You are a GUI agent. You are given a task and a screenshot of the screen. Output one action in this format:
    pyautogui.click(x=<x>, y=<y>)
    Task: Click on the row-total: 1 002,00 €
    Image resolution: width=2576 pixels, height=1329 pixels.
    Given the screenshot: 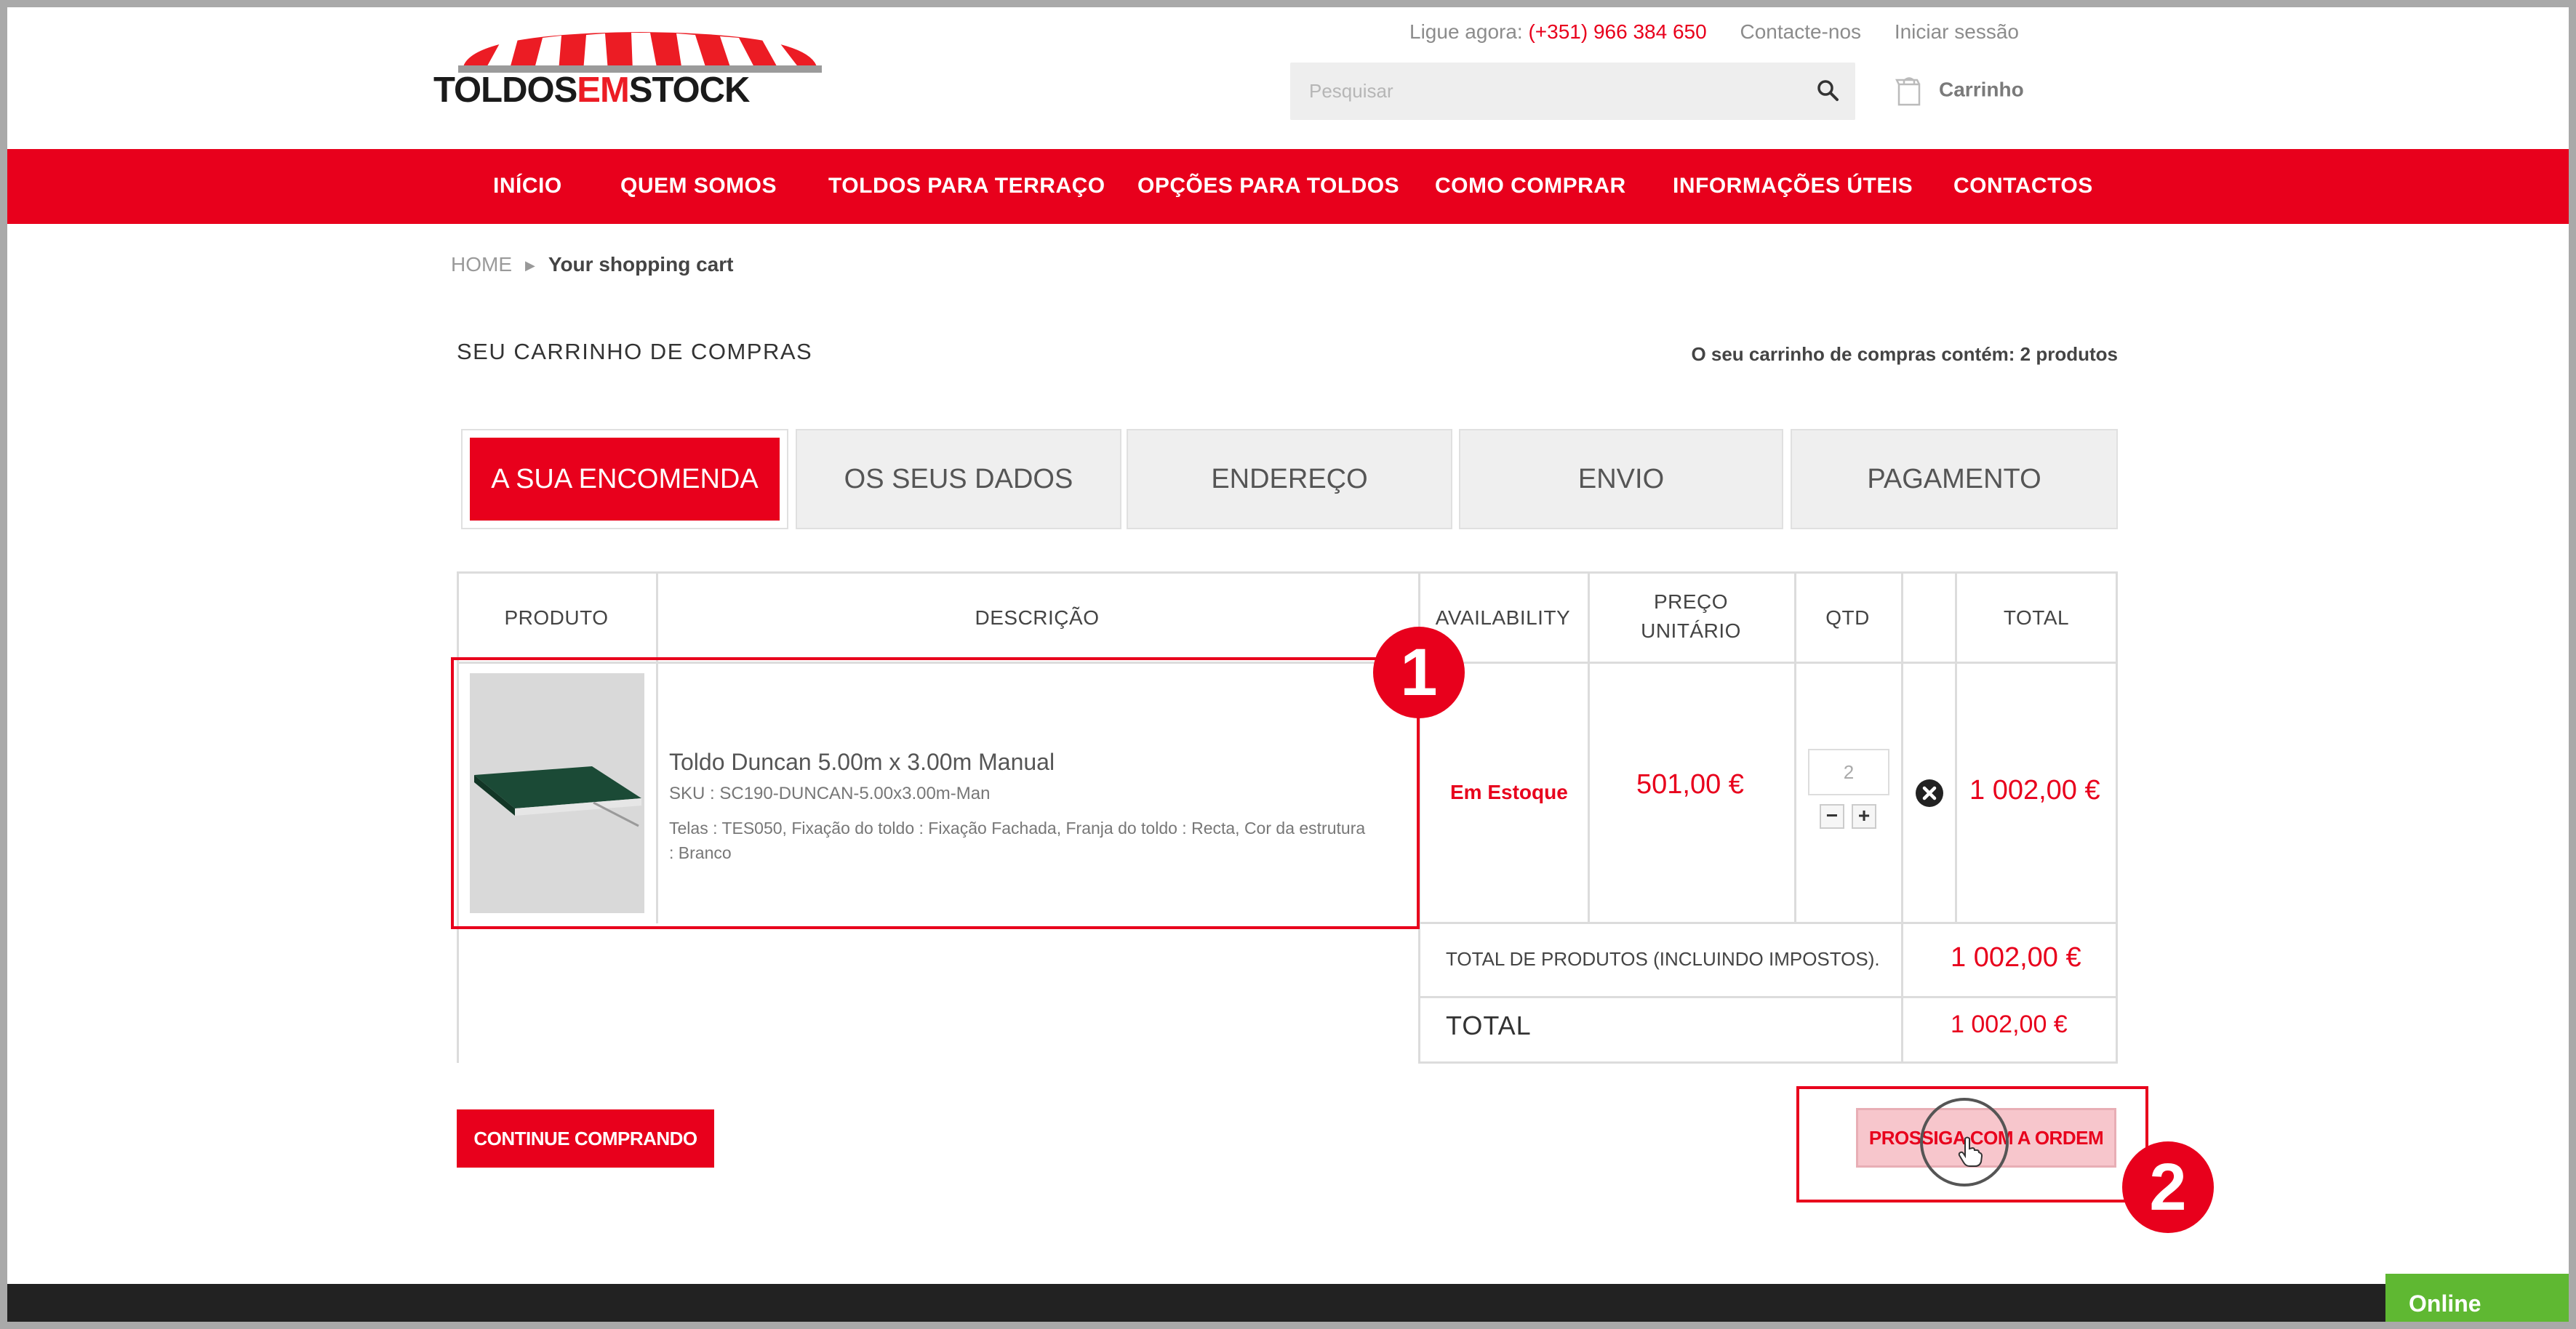 What is the action you would take?
    pyautogui.click(x=2034, y=790)
    